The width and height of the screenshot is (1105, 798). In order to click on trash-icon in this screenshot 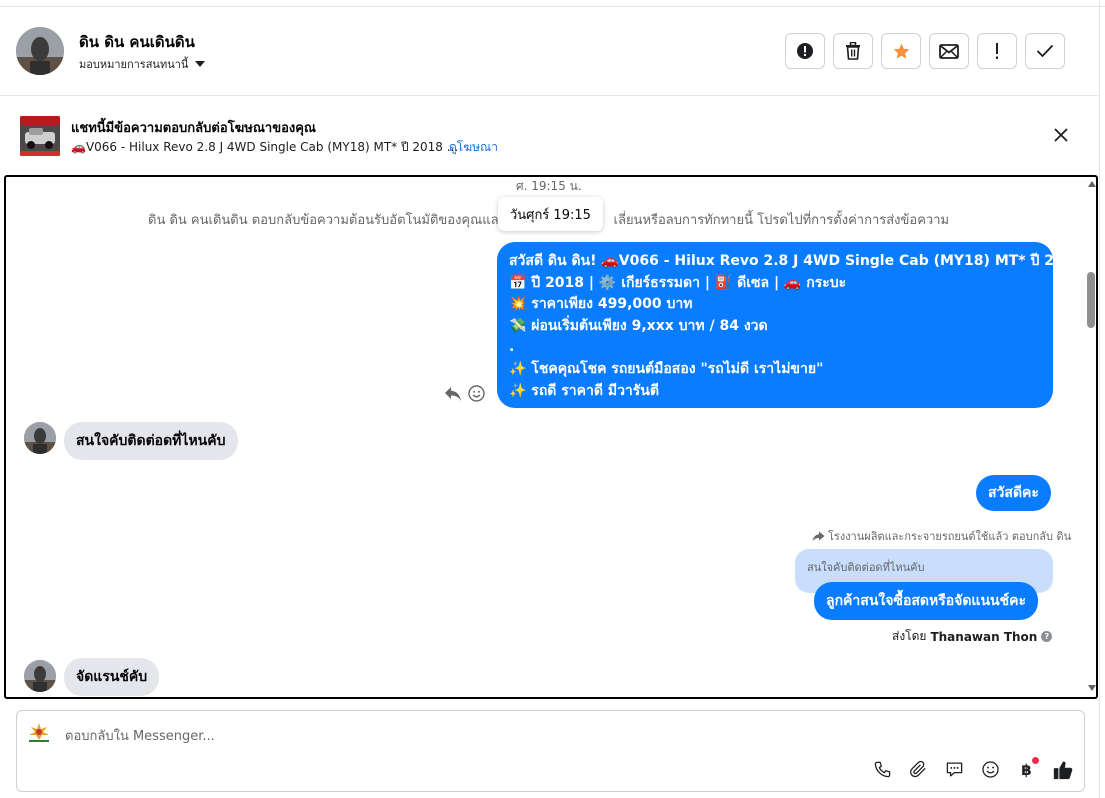, I will do `click(853, 51)`.